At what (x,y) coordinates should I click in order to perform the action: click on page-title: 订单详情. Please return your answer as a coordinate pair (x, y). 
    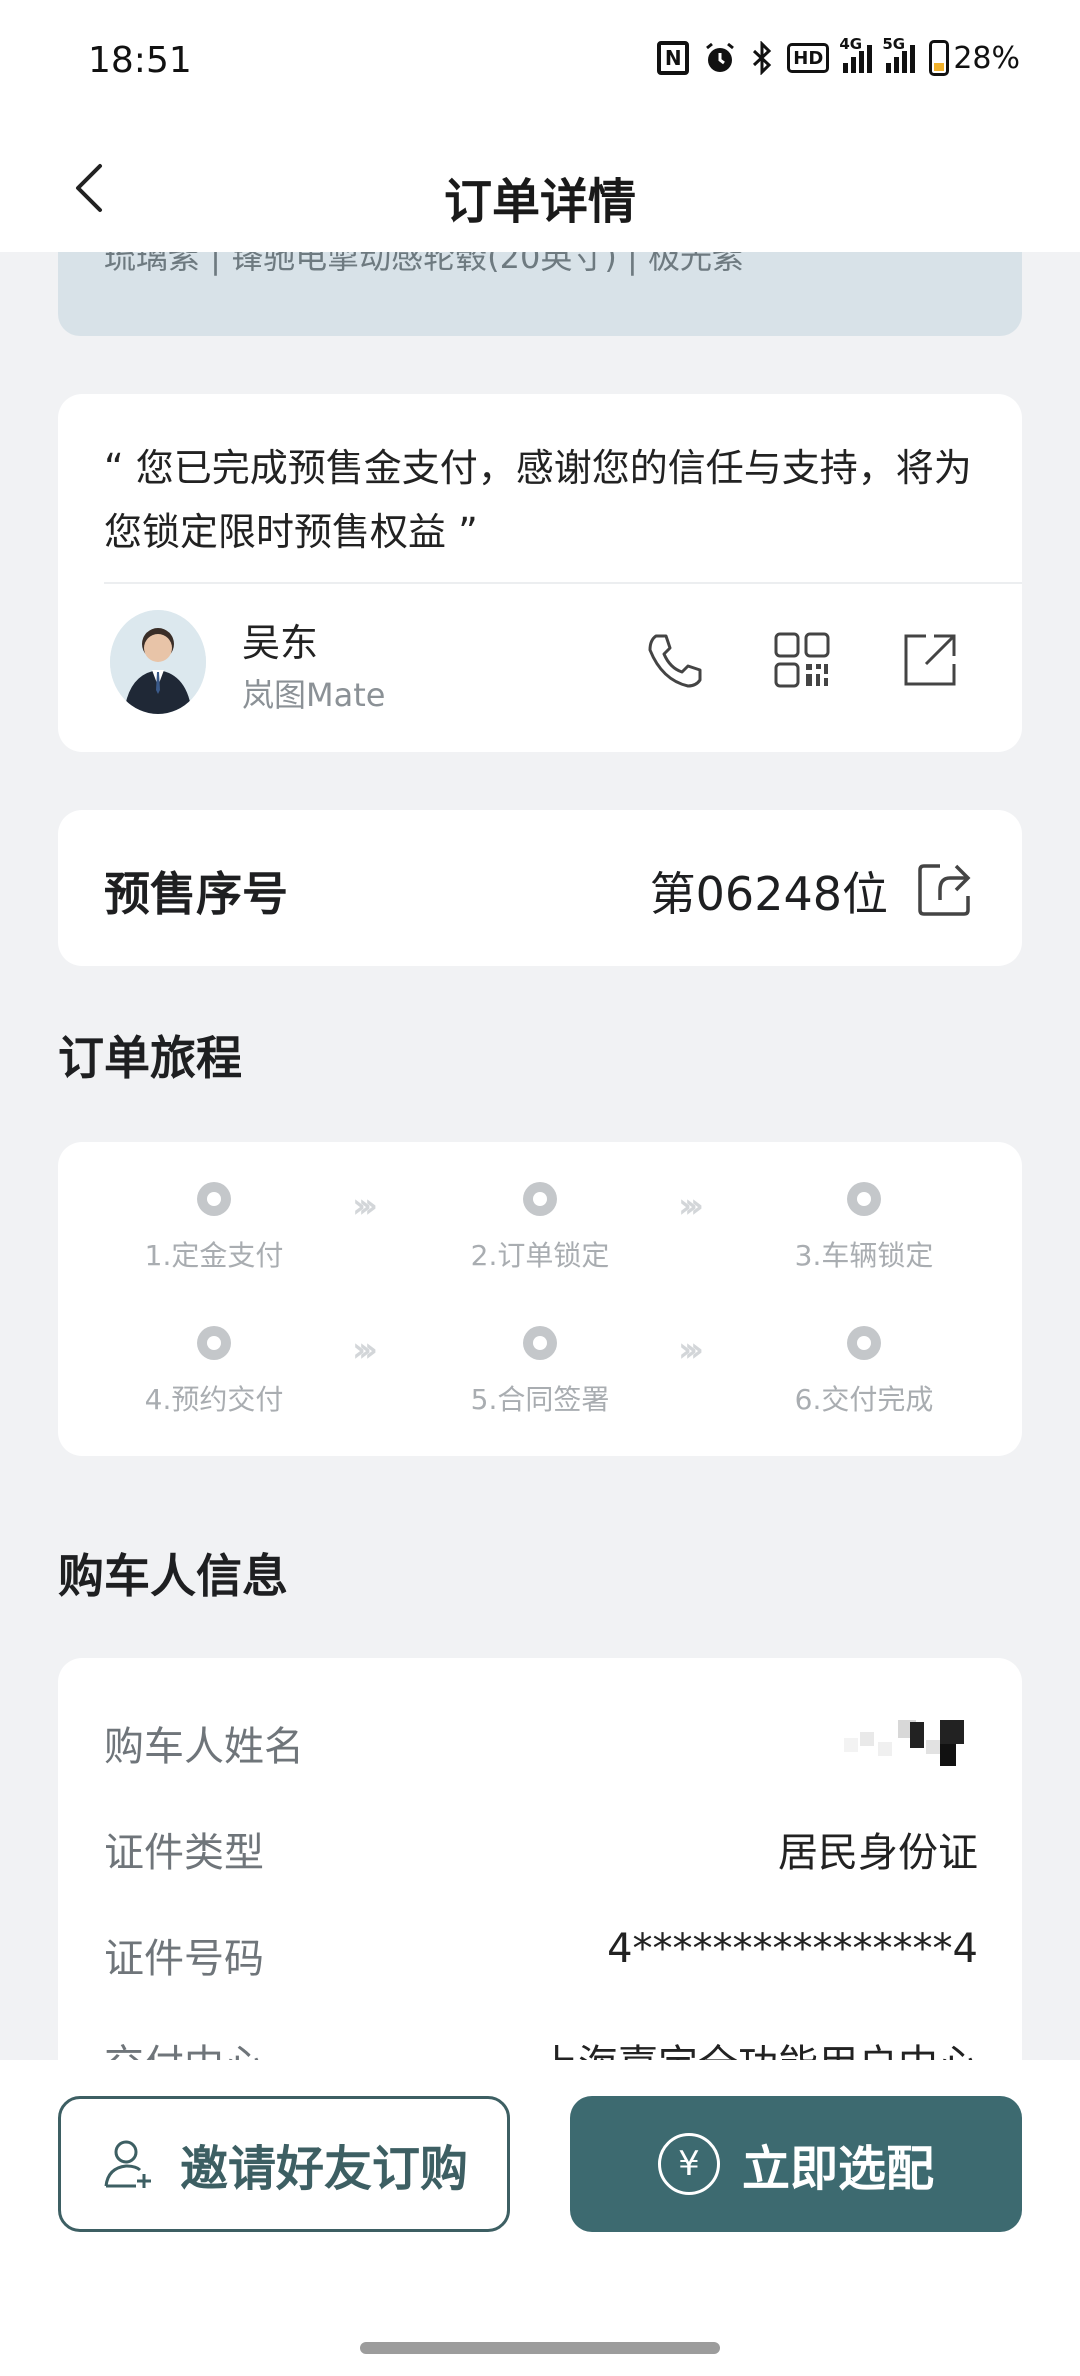
    Looking at the image, I should click on (539, 202).